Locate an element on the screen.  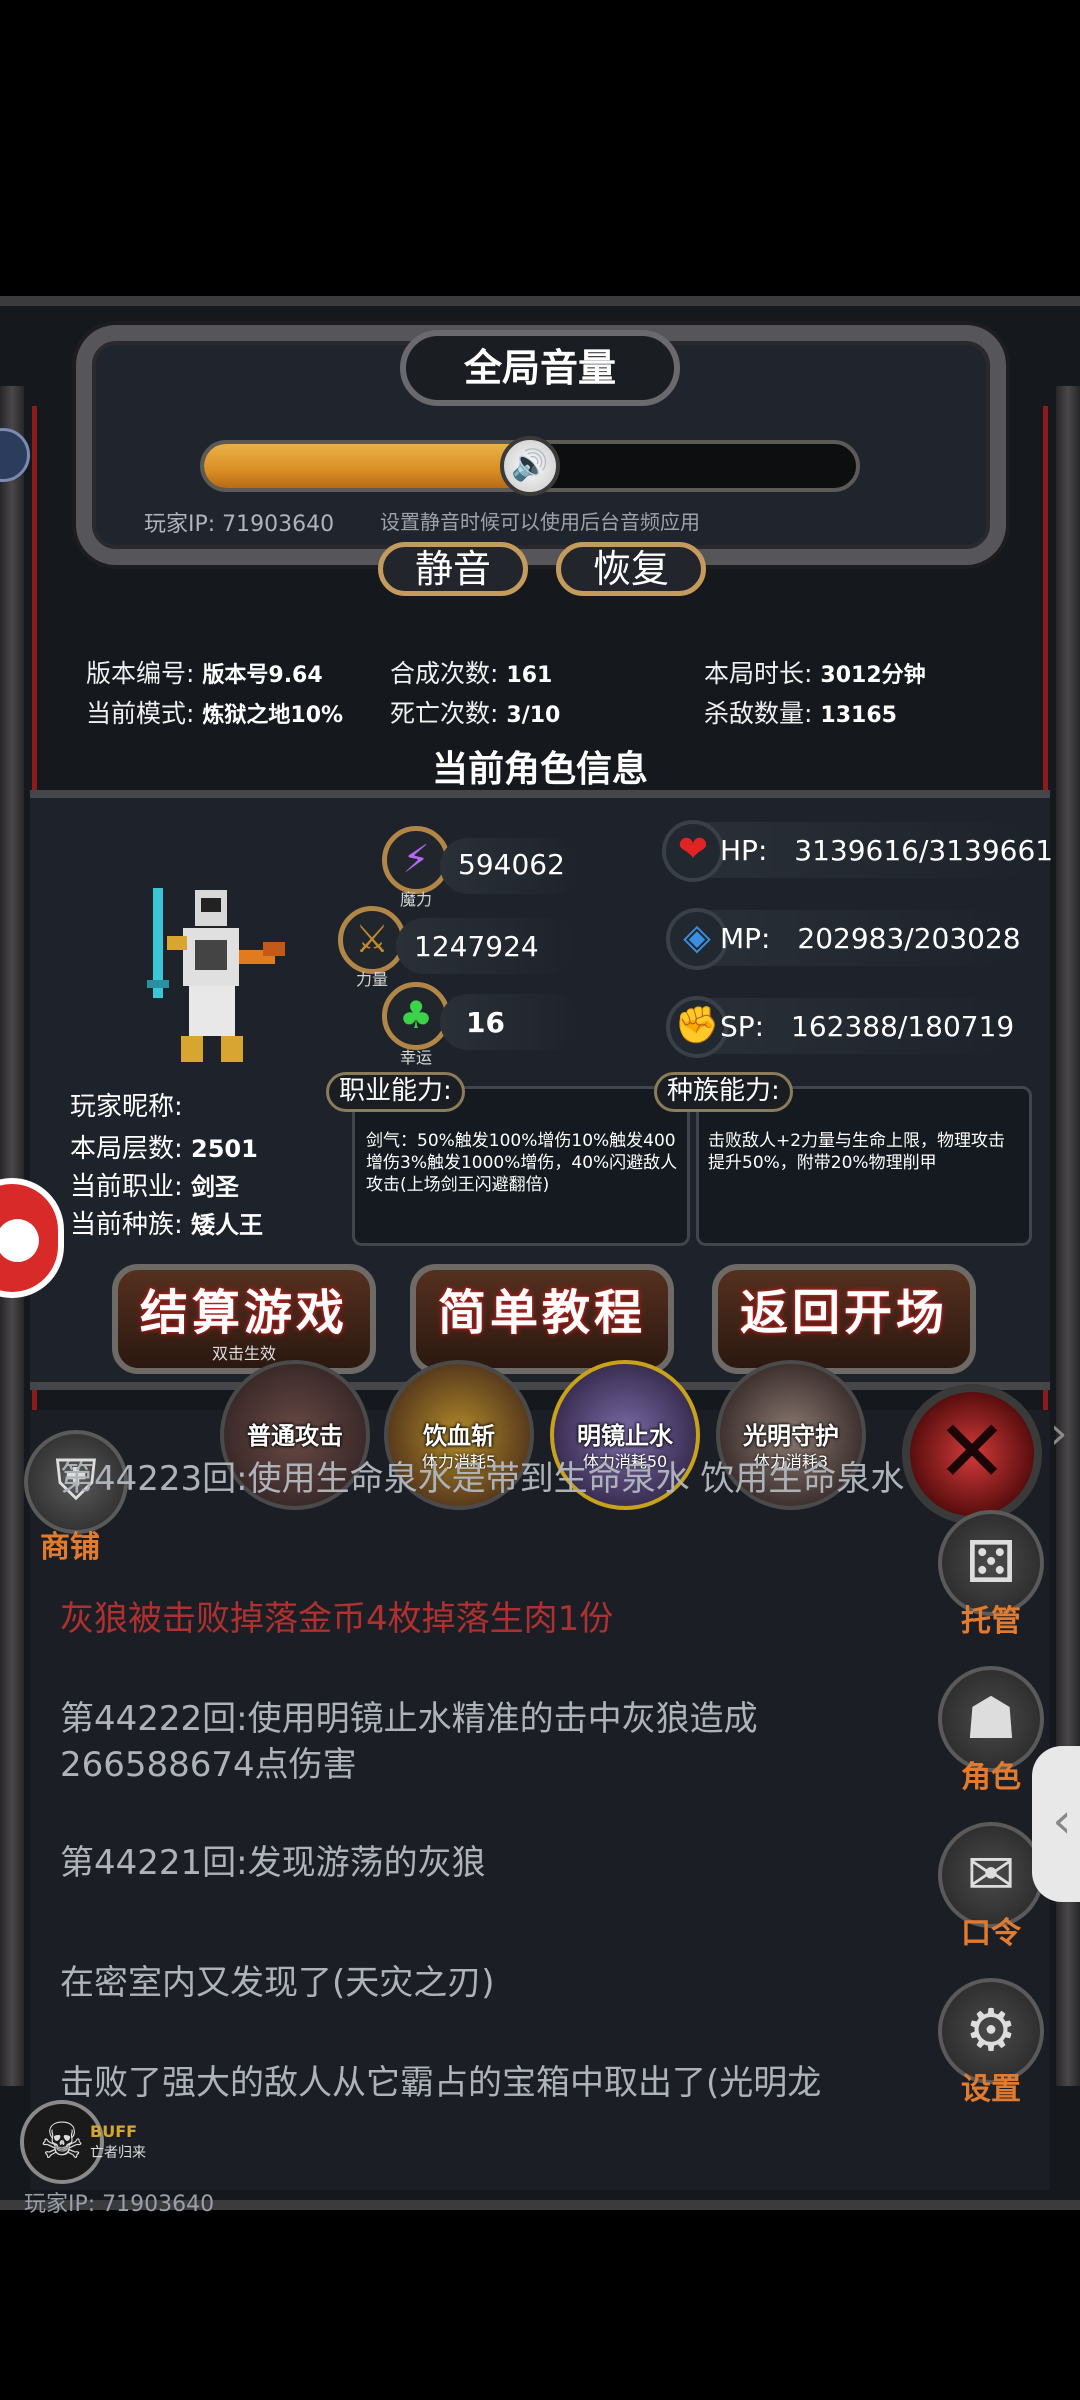
skill-name: 饮血斩 is located at coordinates (459, 1436).